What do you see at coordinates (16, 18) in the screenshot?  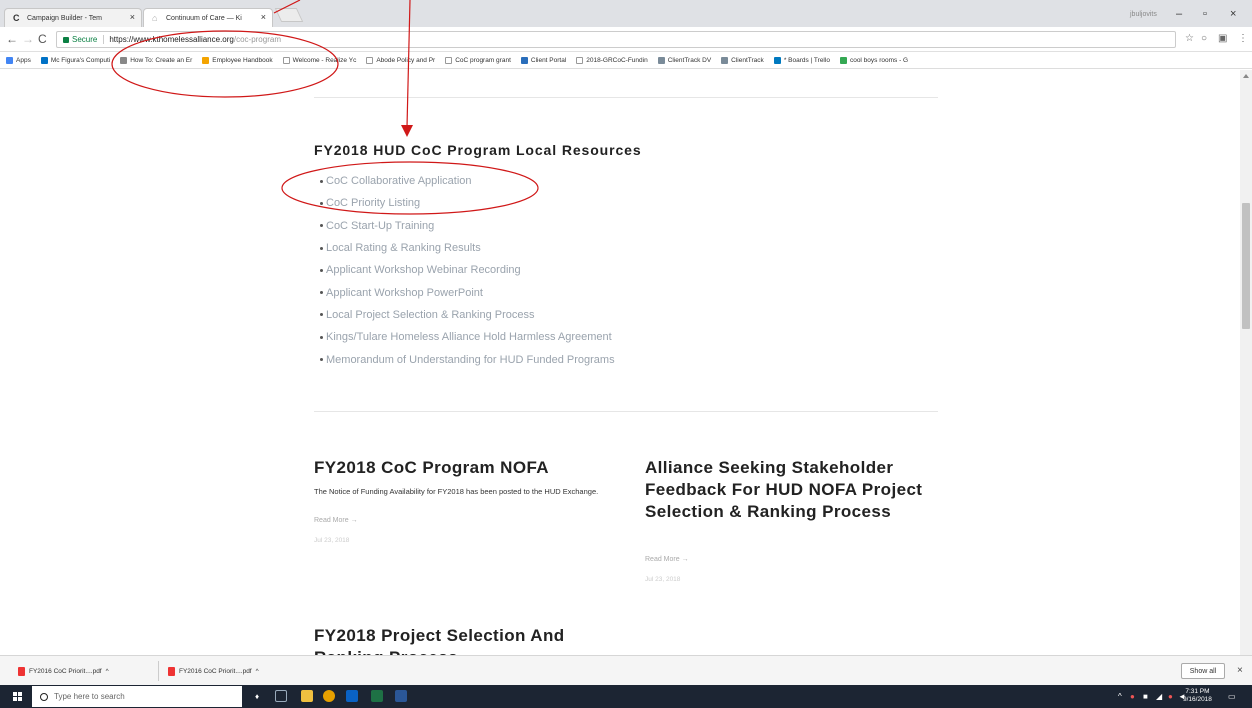 I see `campaign-favicon-icon: C` at bounding box center [16, 18].